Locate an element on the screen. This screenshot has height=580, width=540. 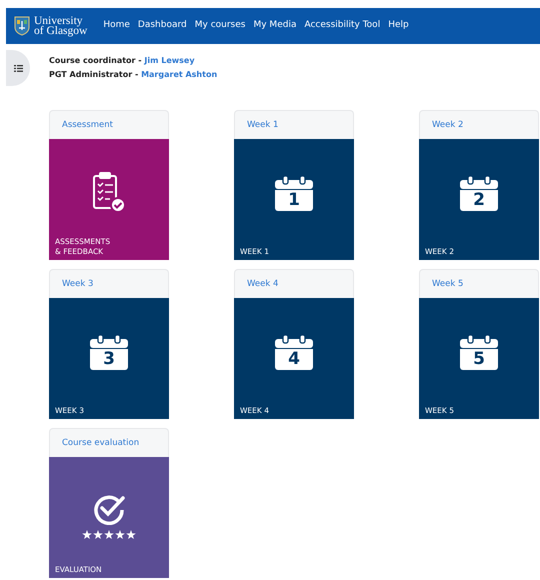
contact-role: Course coordinator - is located at coordinates (96, 60).